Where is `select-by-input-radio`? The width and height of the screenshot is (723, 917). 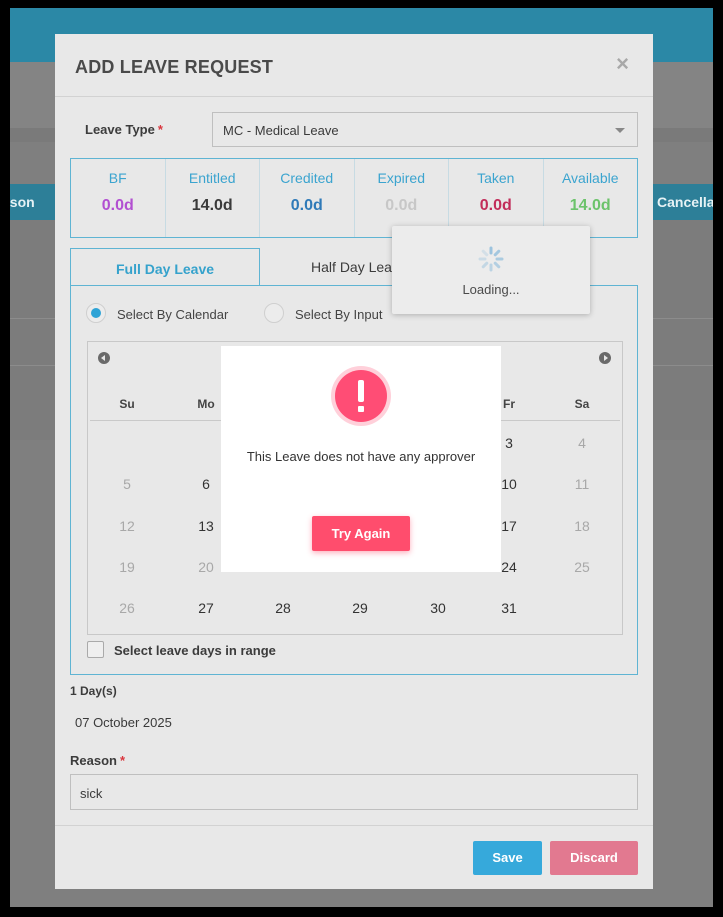 select-by-input-radio is located at coordinates (274, 313).